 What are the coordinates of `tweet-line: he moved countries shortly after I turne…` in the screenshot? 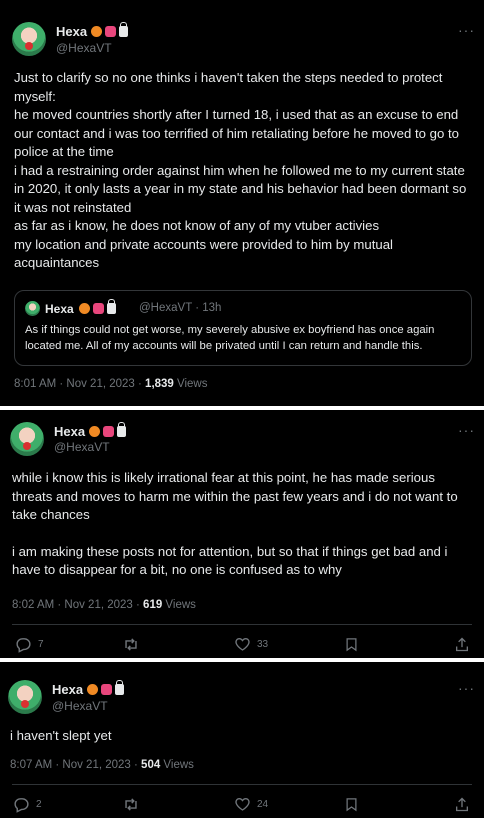 It's located at (236, 133).